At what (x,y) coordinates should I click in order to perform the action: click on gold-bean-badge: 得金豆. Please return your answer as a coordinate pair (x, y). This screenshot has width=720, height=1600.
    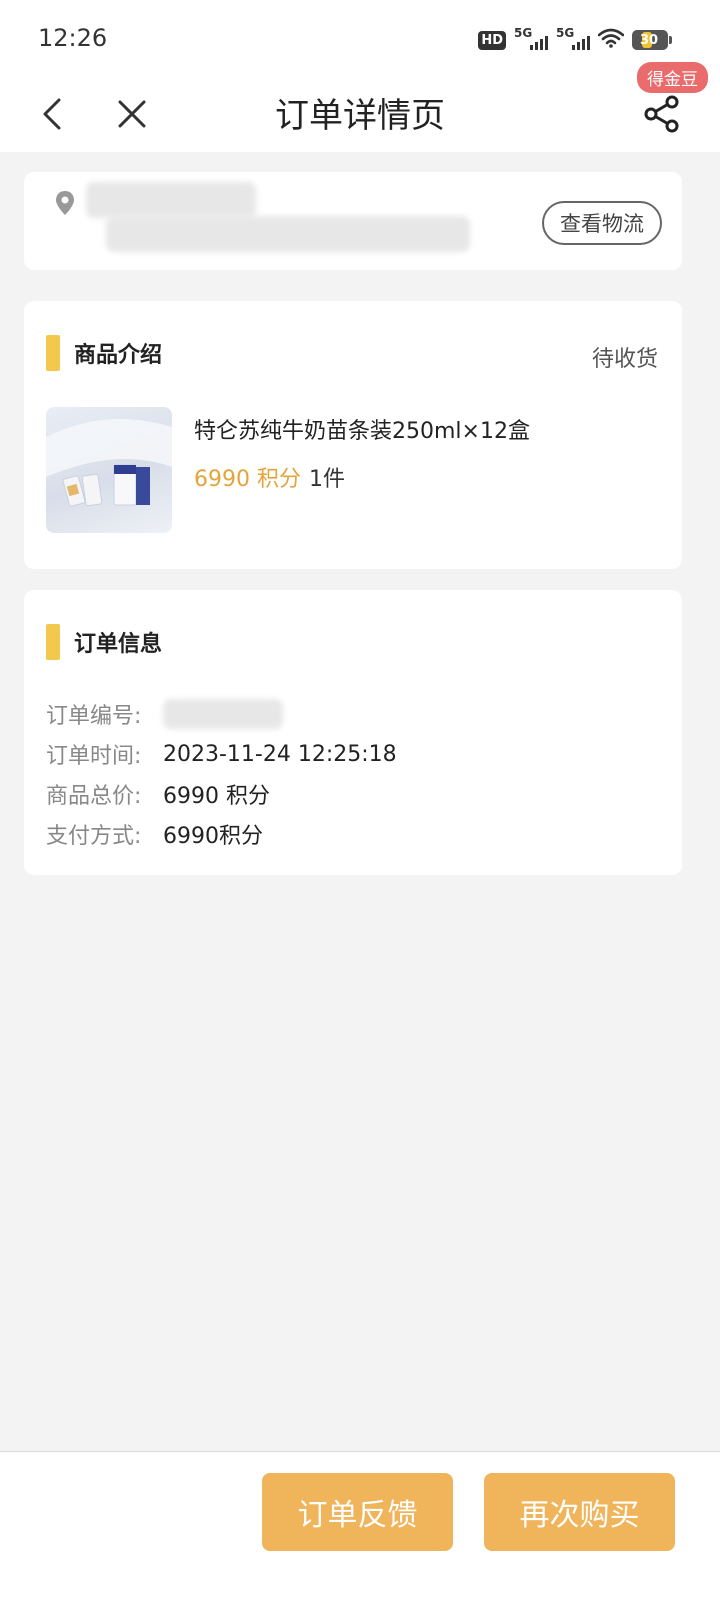
    Looking at the image, I should click on (672, 77).